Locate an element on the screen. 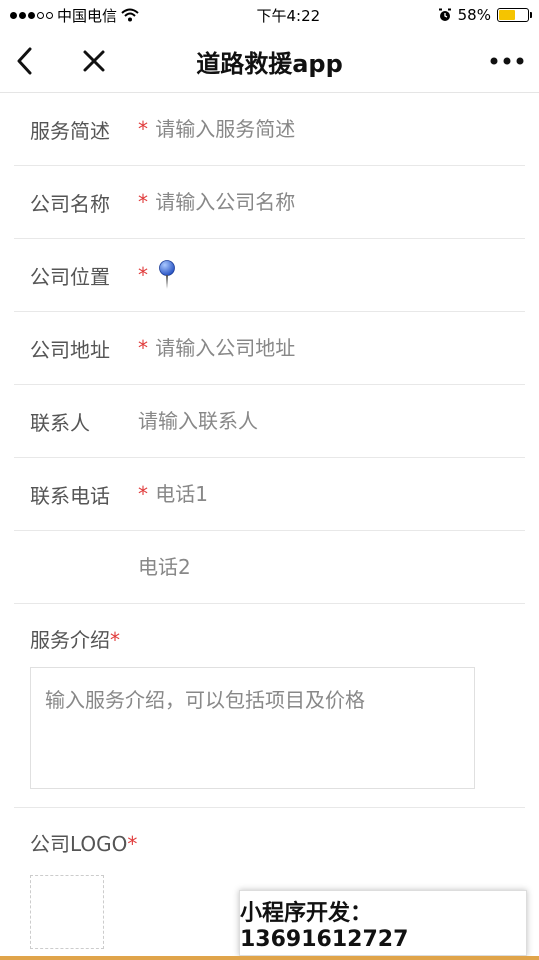  battery-icon is located at coordinates (514, 15).